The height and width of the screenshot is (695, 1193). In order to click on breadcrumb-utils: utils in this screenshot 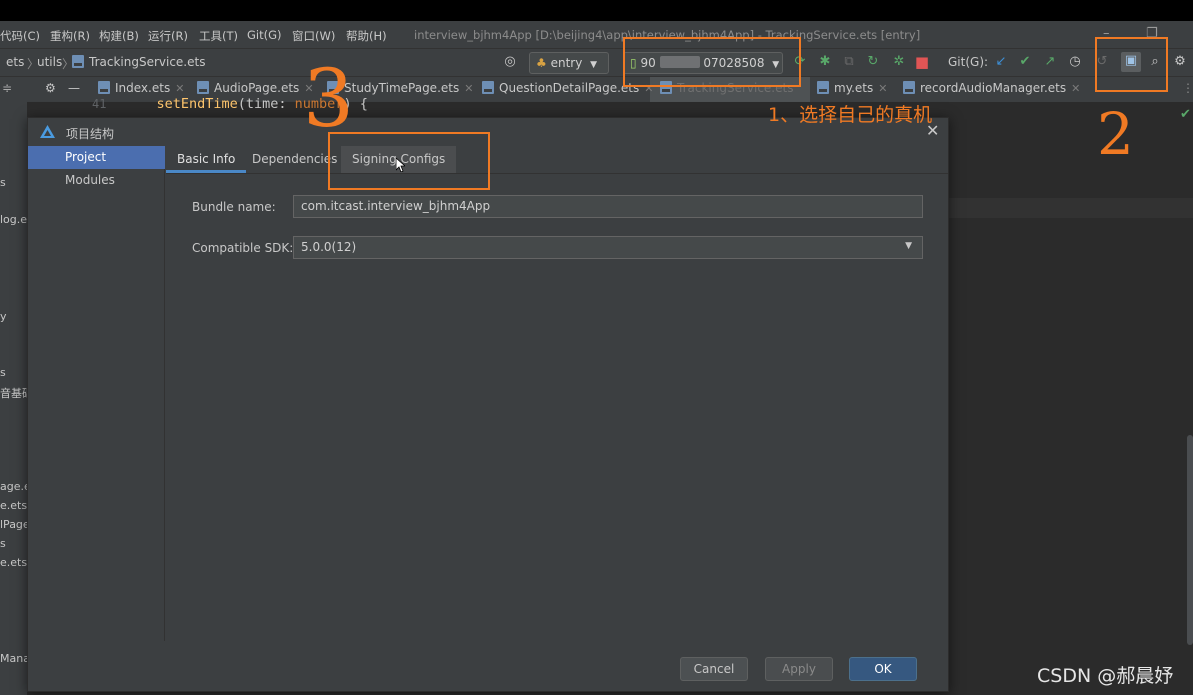, I will do `click(49, 62)`.